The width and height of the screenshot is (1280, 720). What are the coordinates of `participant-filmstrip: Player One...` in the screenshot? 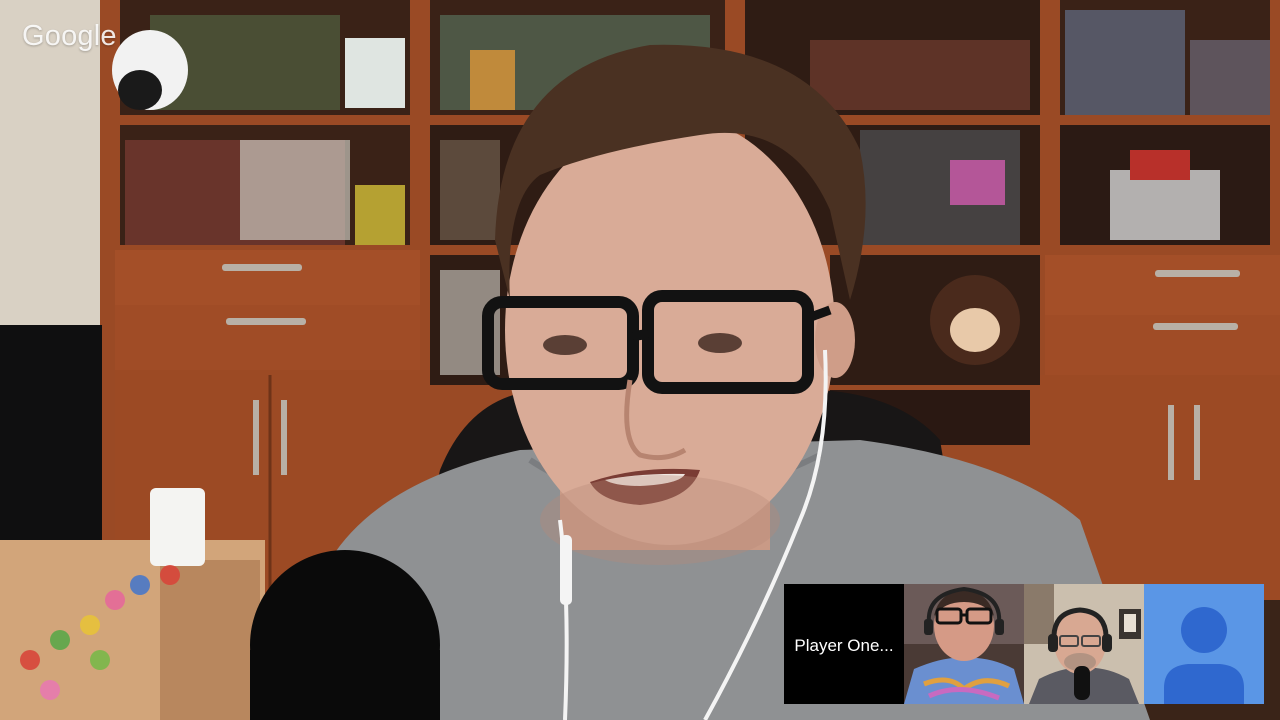 It's located at (1024, 644).